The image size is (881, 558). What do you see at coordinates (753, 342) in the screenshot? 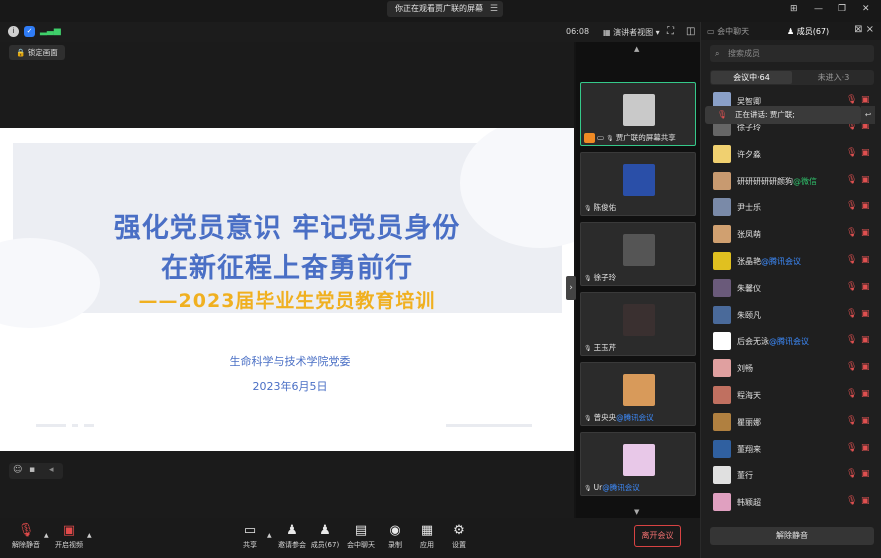
I see `member-name-text: 后会无泳` at bounding box center [753, 342].